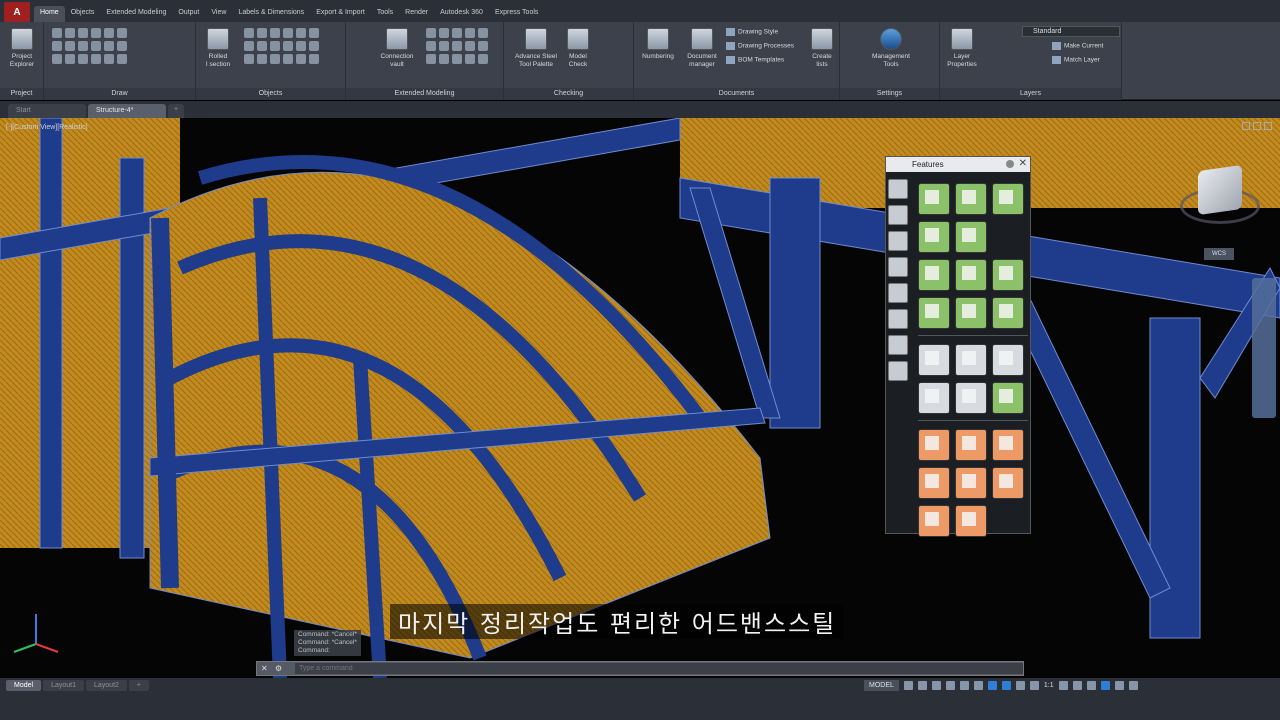 This screenshot has height=720, width=1280. I want to click on hardware-acceleration-icon, so click(1105, 685).